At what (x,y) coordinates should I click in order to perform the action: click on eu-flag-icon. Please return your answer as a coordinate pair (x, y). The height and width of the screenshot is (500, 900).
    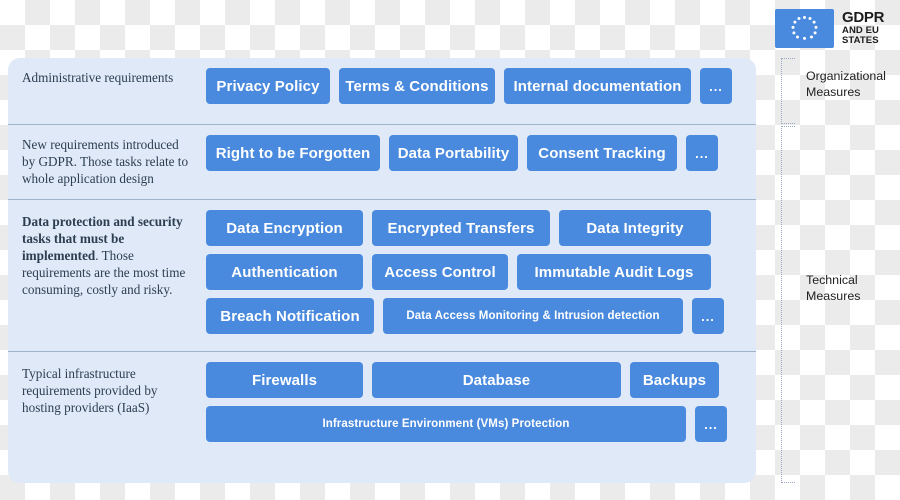
    Looking at the image, I should click on (804, 28).